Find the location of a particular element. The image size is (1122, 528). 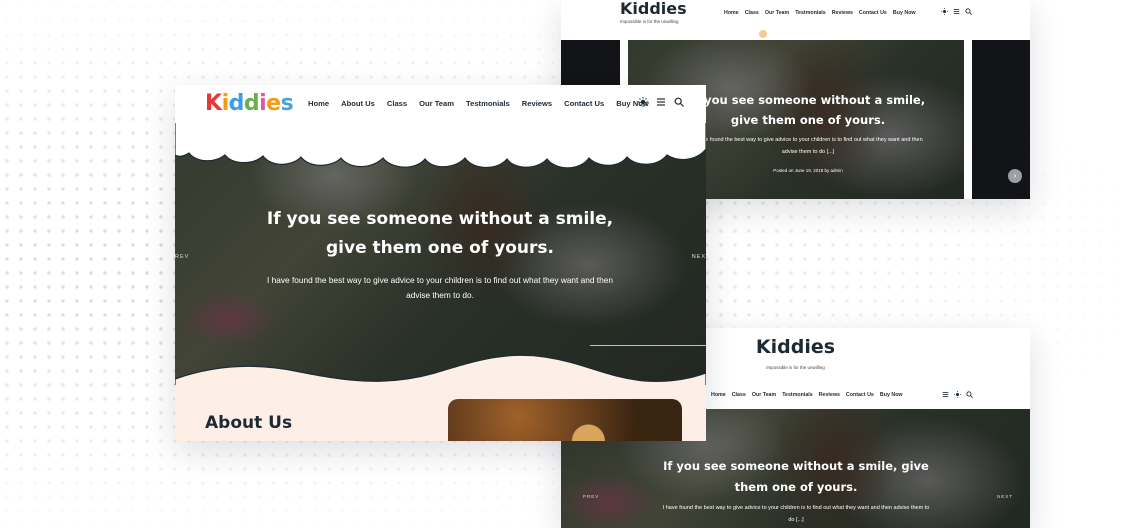

prev-slide-button: PREV is located at coordinates (591, 496).